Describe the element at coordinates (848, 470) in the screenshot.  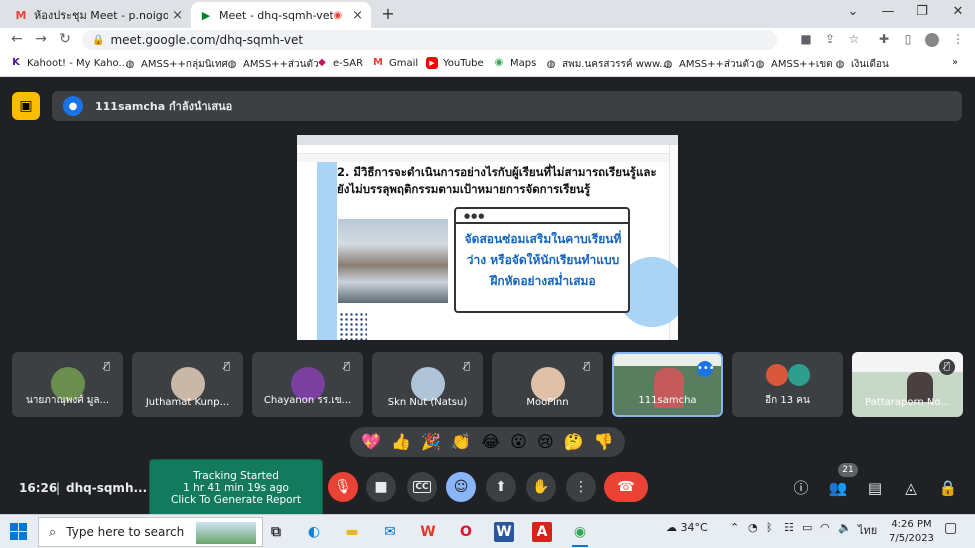
I see `participant-count-badge: 21` at that location.